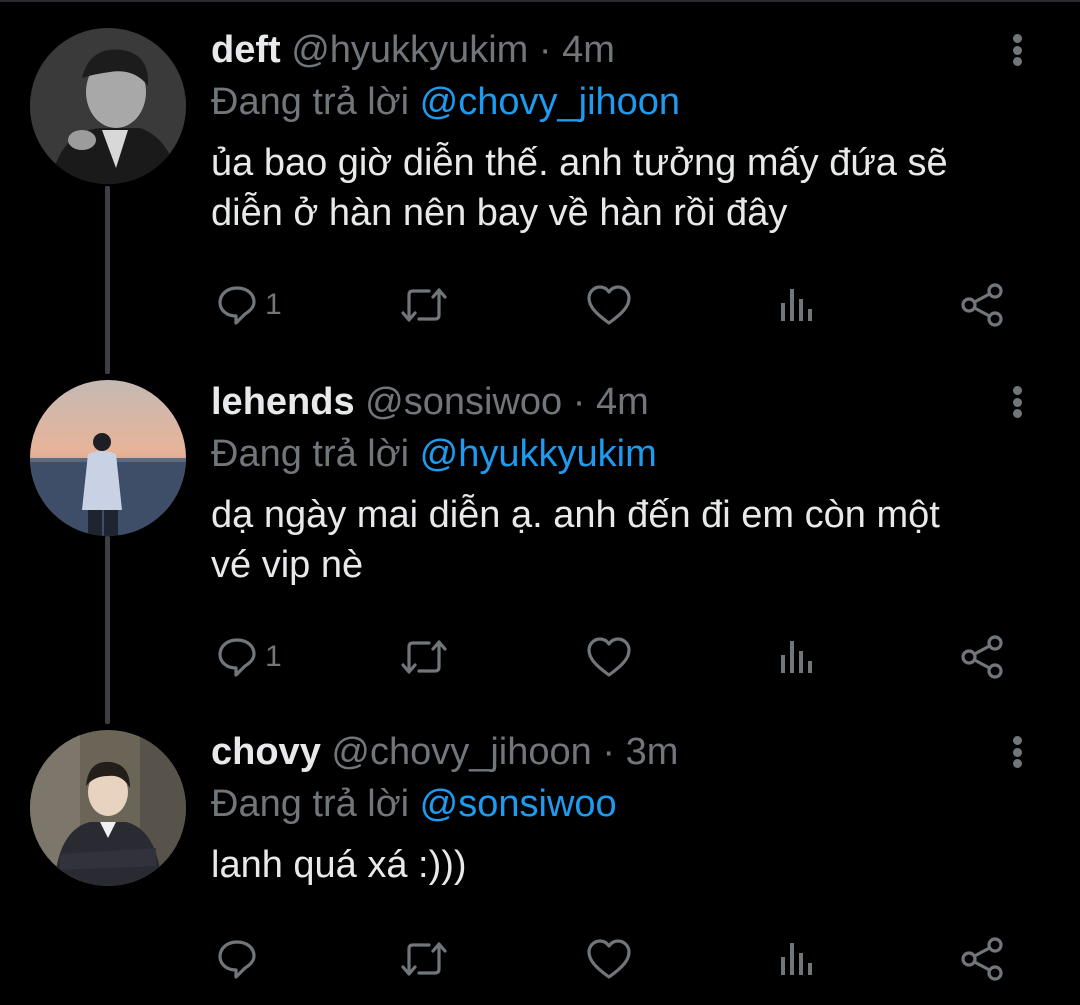  I want to click on replying-to: Đang trả lời @hyukkyukim, so click(611, 454).